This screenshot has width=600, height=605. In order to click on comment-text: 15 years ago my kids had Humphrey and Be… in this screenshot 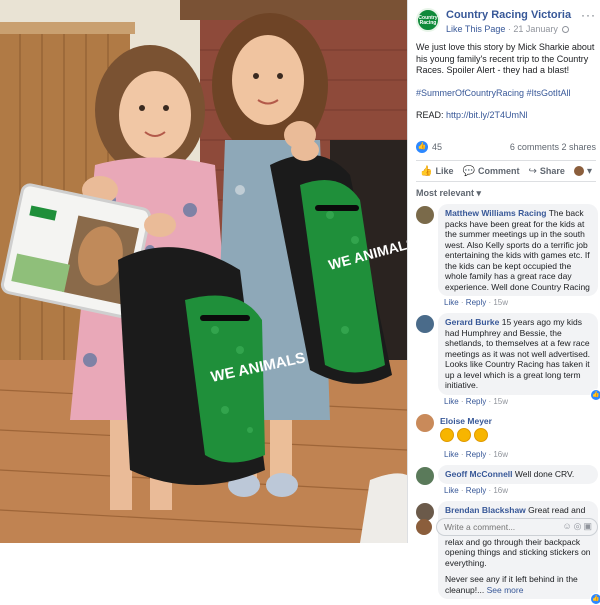, I will do `click(518, 353)`.